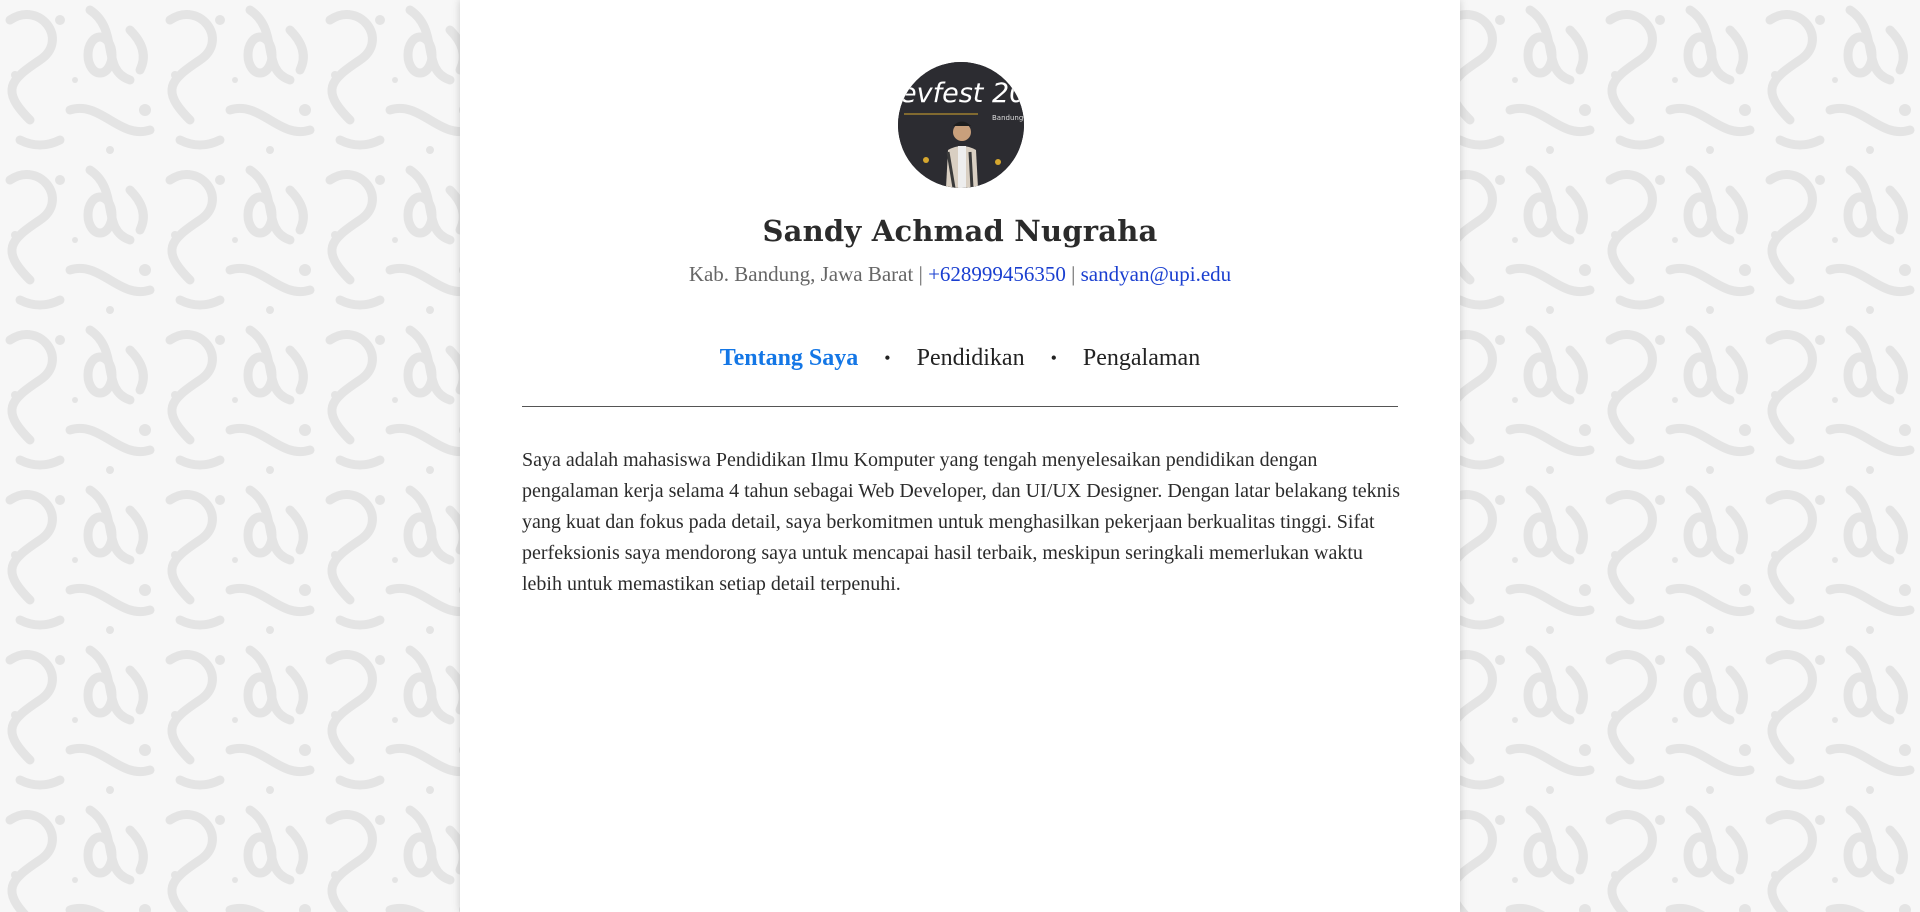  Describe the element at coordinates (997, 274) in the screenshot. I see `phone-link: +628999456350` at that location.